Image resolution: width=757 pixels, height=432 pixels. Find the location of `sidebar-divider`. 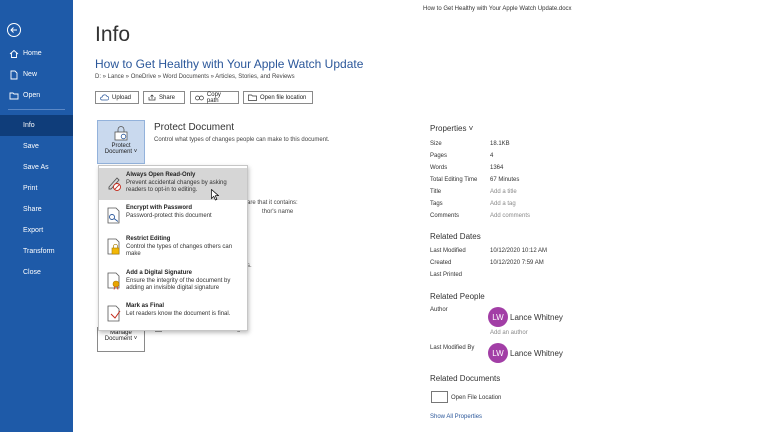

sidebar-divider is located at coordinates (36, 109).